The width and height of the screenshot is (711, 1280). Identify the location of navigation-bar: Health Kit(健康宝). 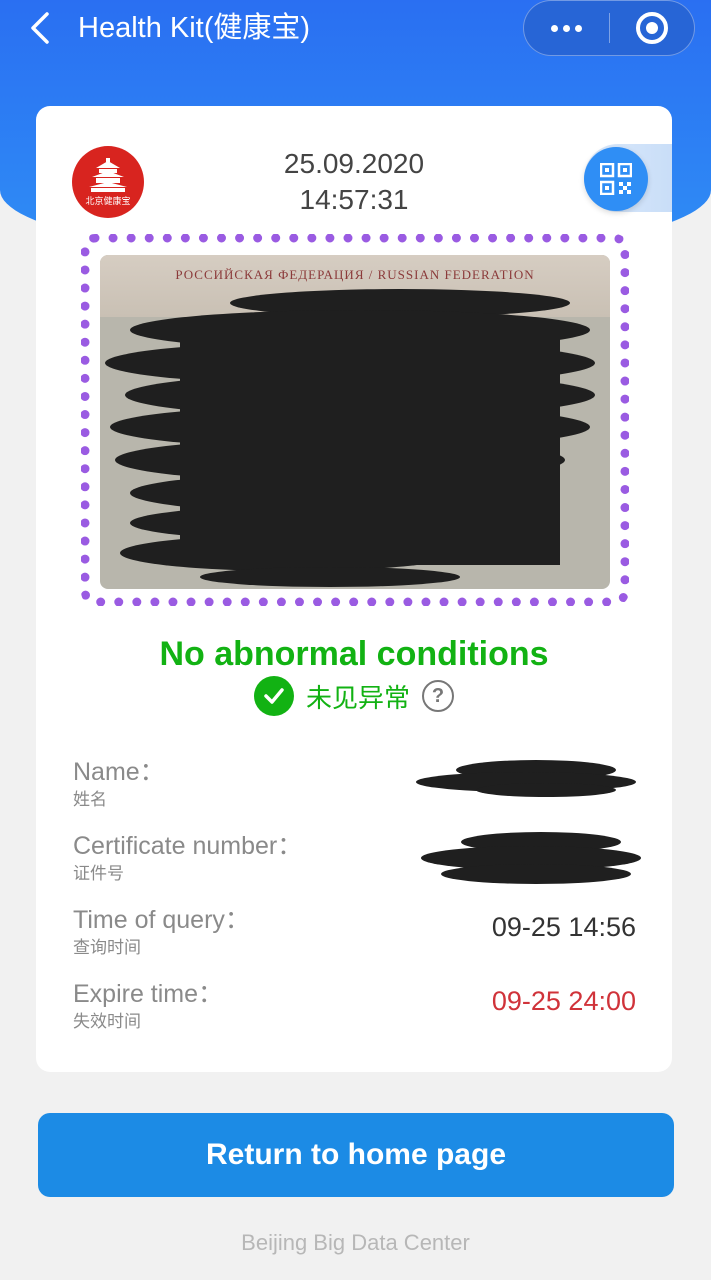
(355, 29).